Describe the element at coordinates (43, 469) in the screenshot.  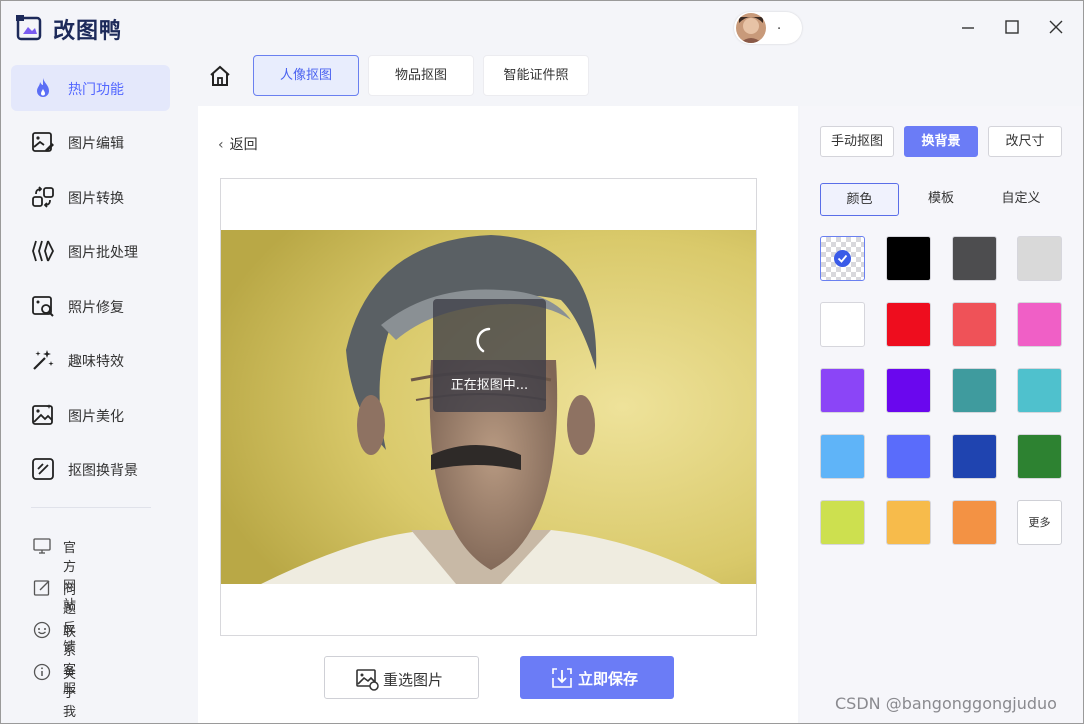
I see `cutout-icon` at that location.